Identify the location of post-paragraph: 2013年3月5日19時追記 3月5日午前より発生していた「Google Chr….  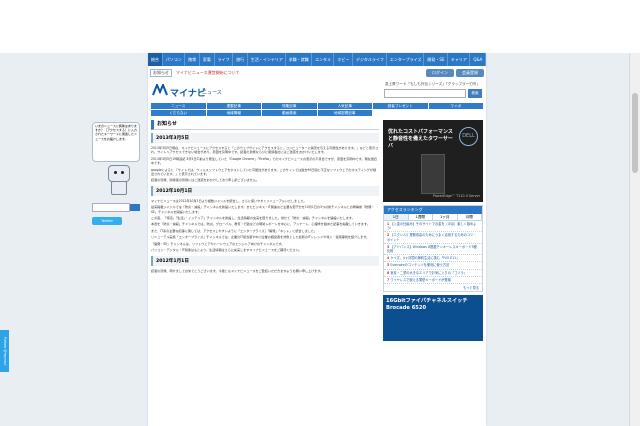
(264, 161).